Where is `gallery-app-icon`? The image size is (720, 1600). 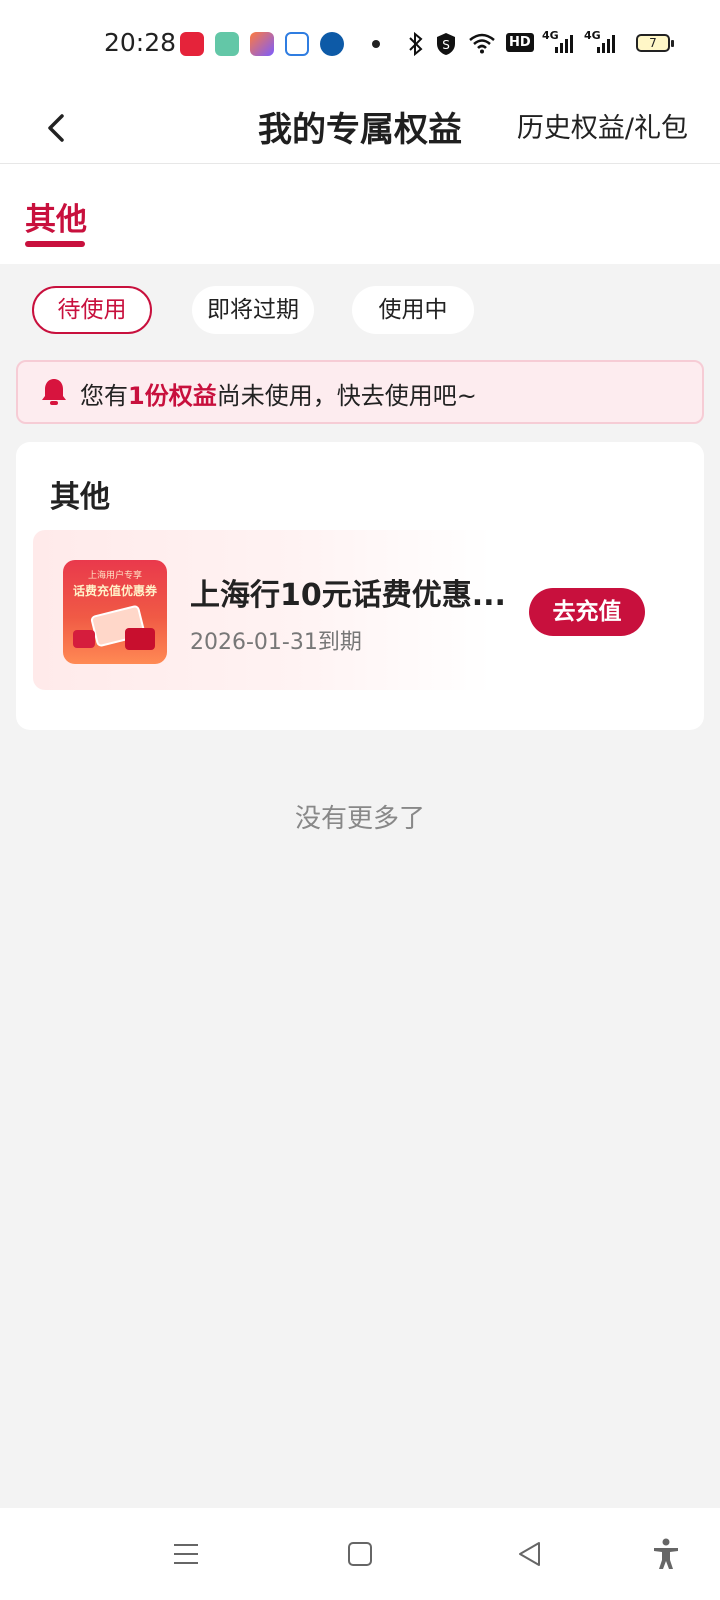 gallery-app-icon is located at coordinates (227, 44).